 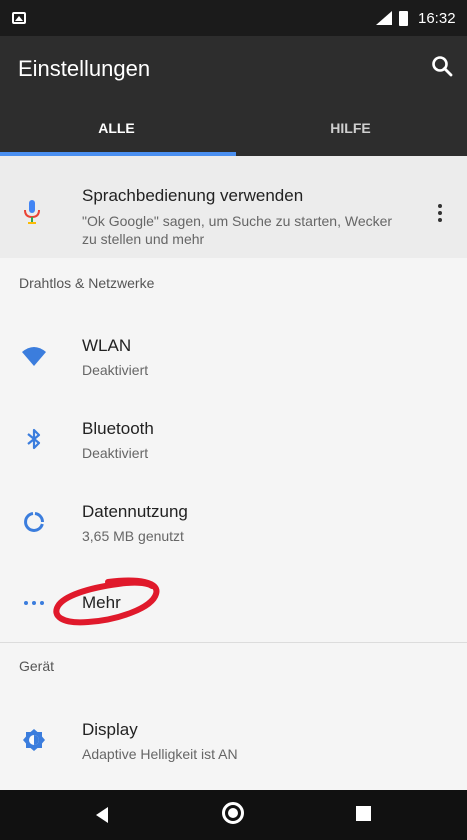 I want to click on tab-bar: ALLE HILFE, so click(x=233, y=134).